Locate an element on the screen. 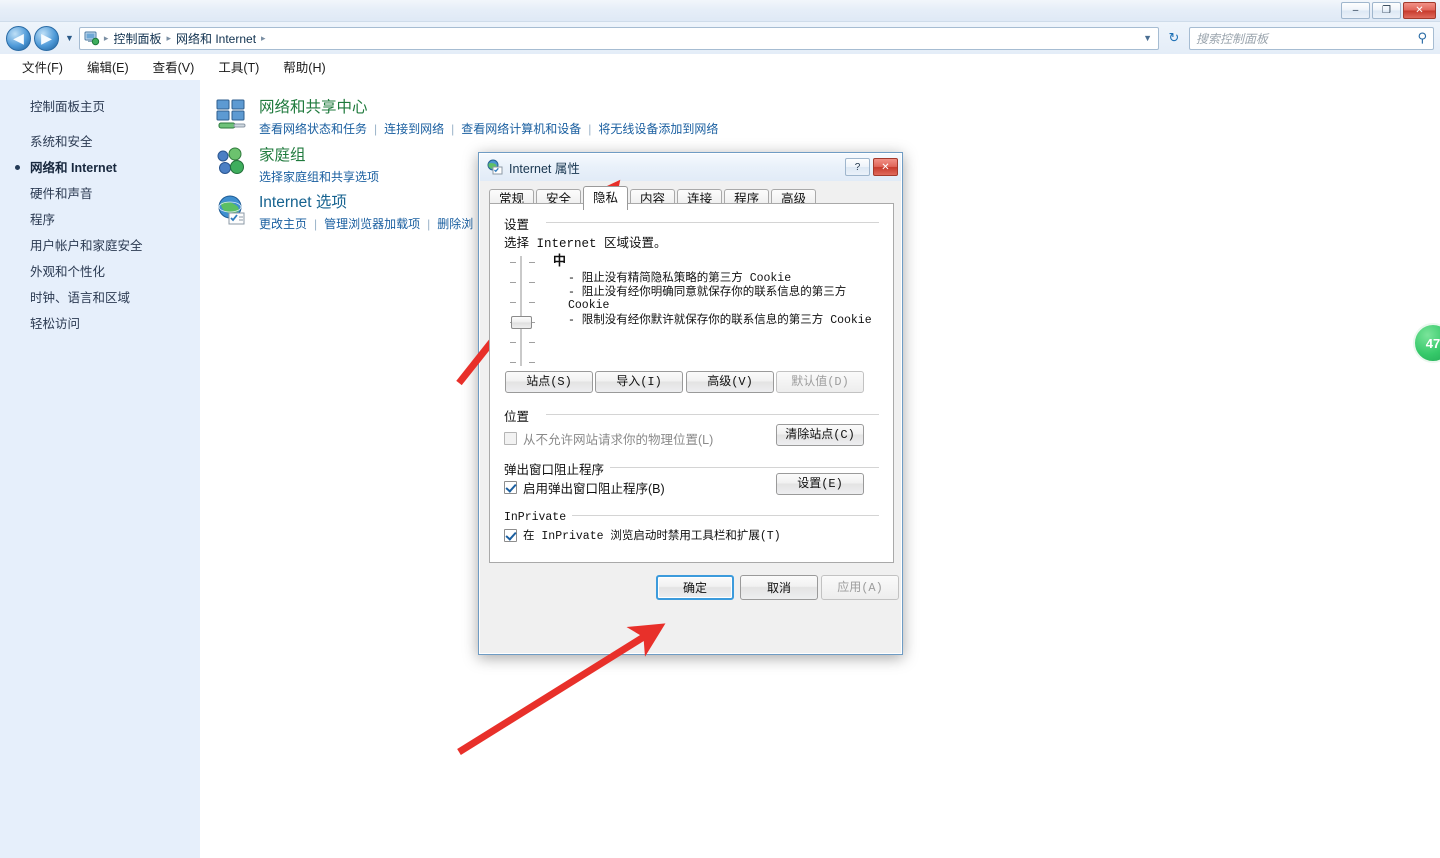  privacy-level-label: 中 is located at coordinates (560, 260).